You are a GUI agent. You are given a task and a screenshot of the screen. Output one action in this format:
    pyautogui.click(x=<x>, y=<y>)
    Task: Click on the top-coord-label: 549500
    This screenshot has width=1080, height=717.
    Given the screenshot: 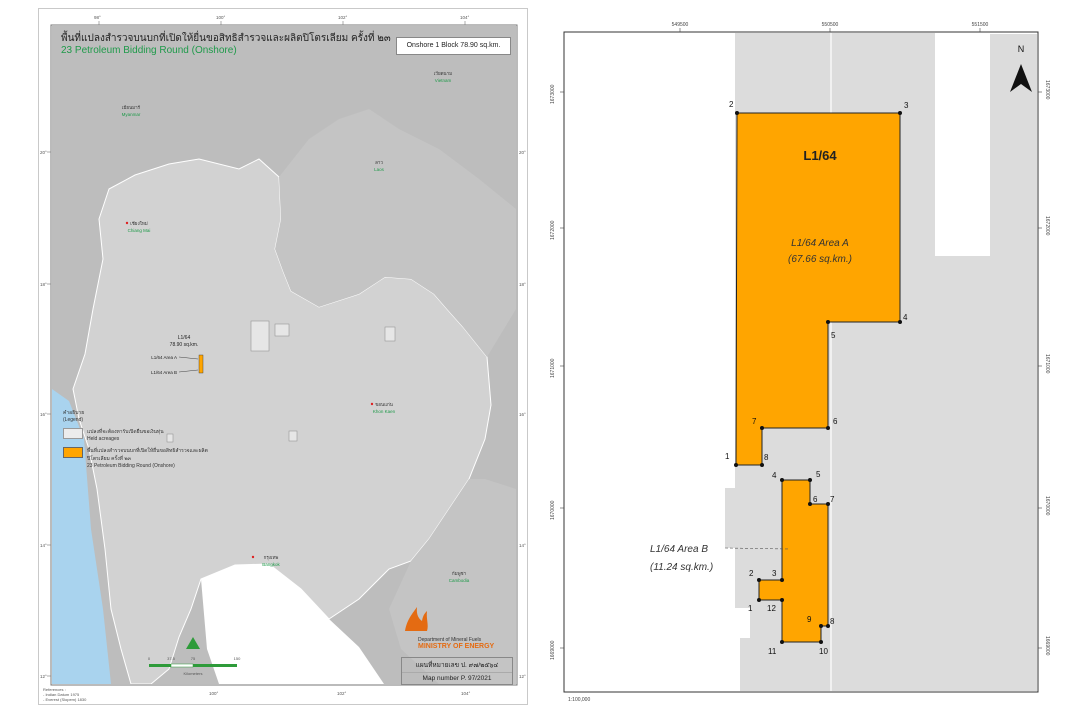 What is the action you would take?
    pyautogui.click(x=680, y=25)
    